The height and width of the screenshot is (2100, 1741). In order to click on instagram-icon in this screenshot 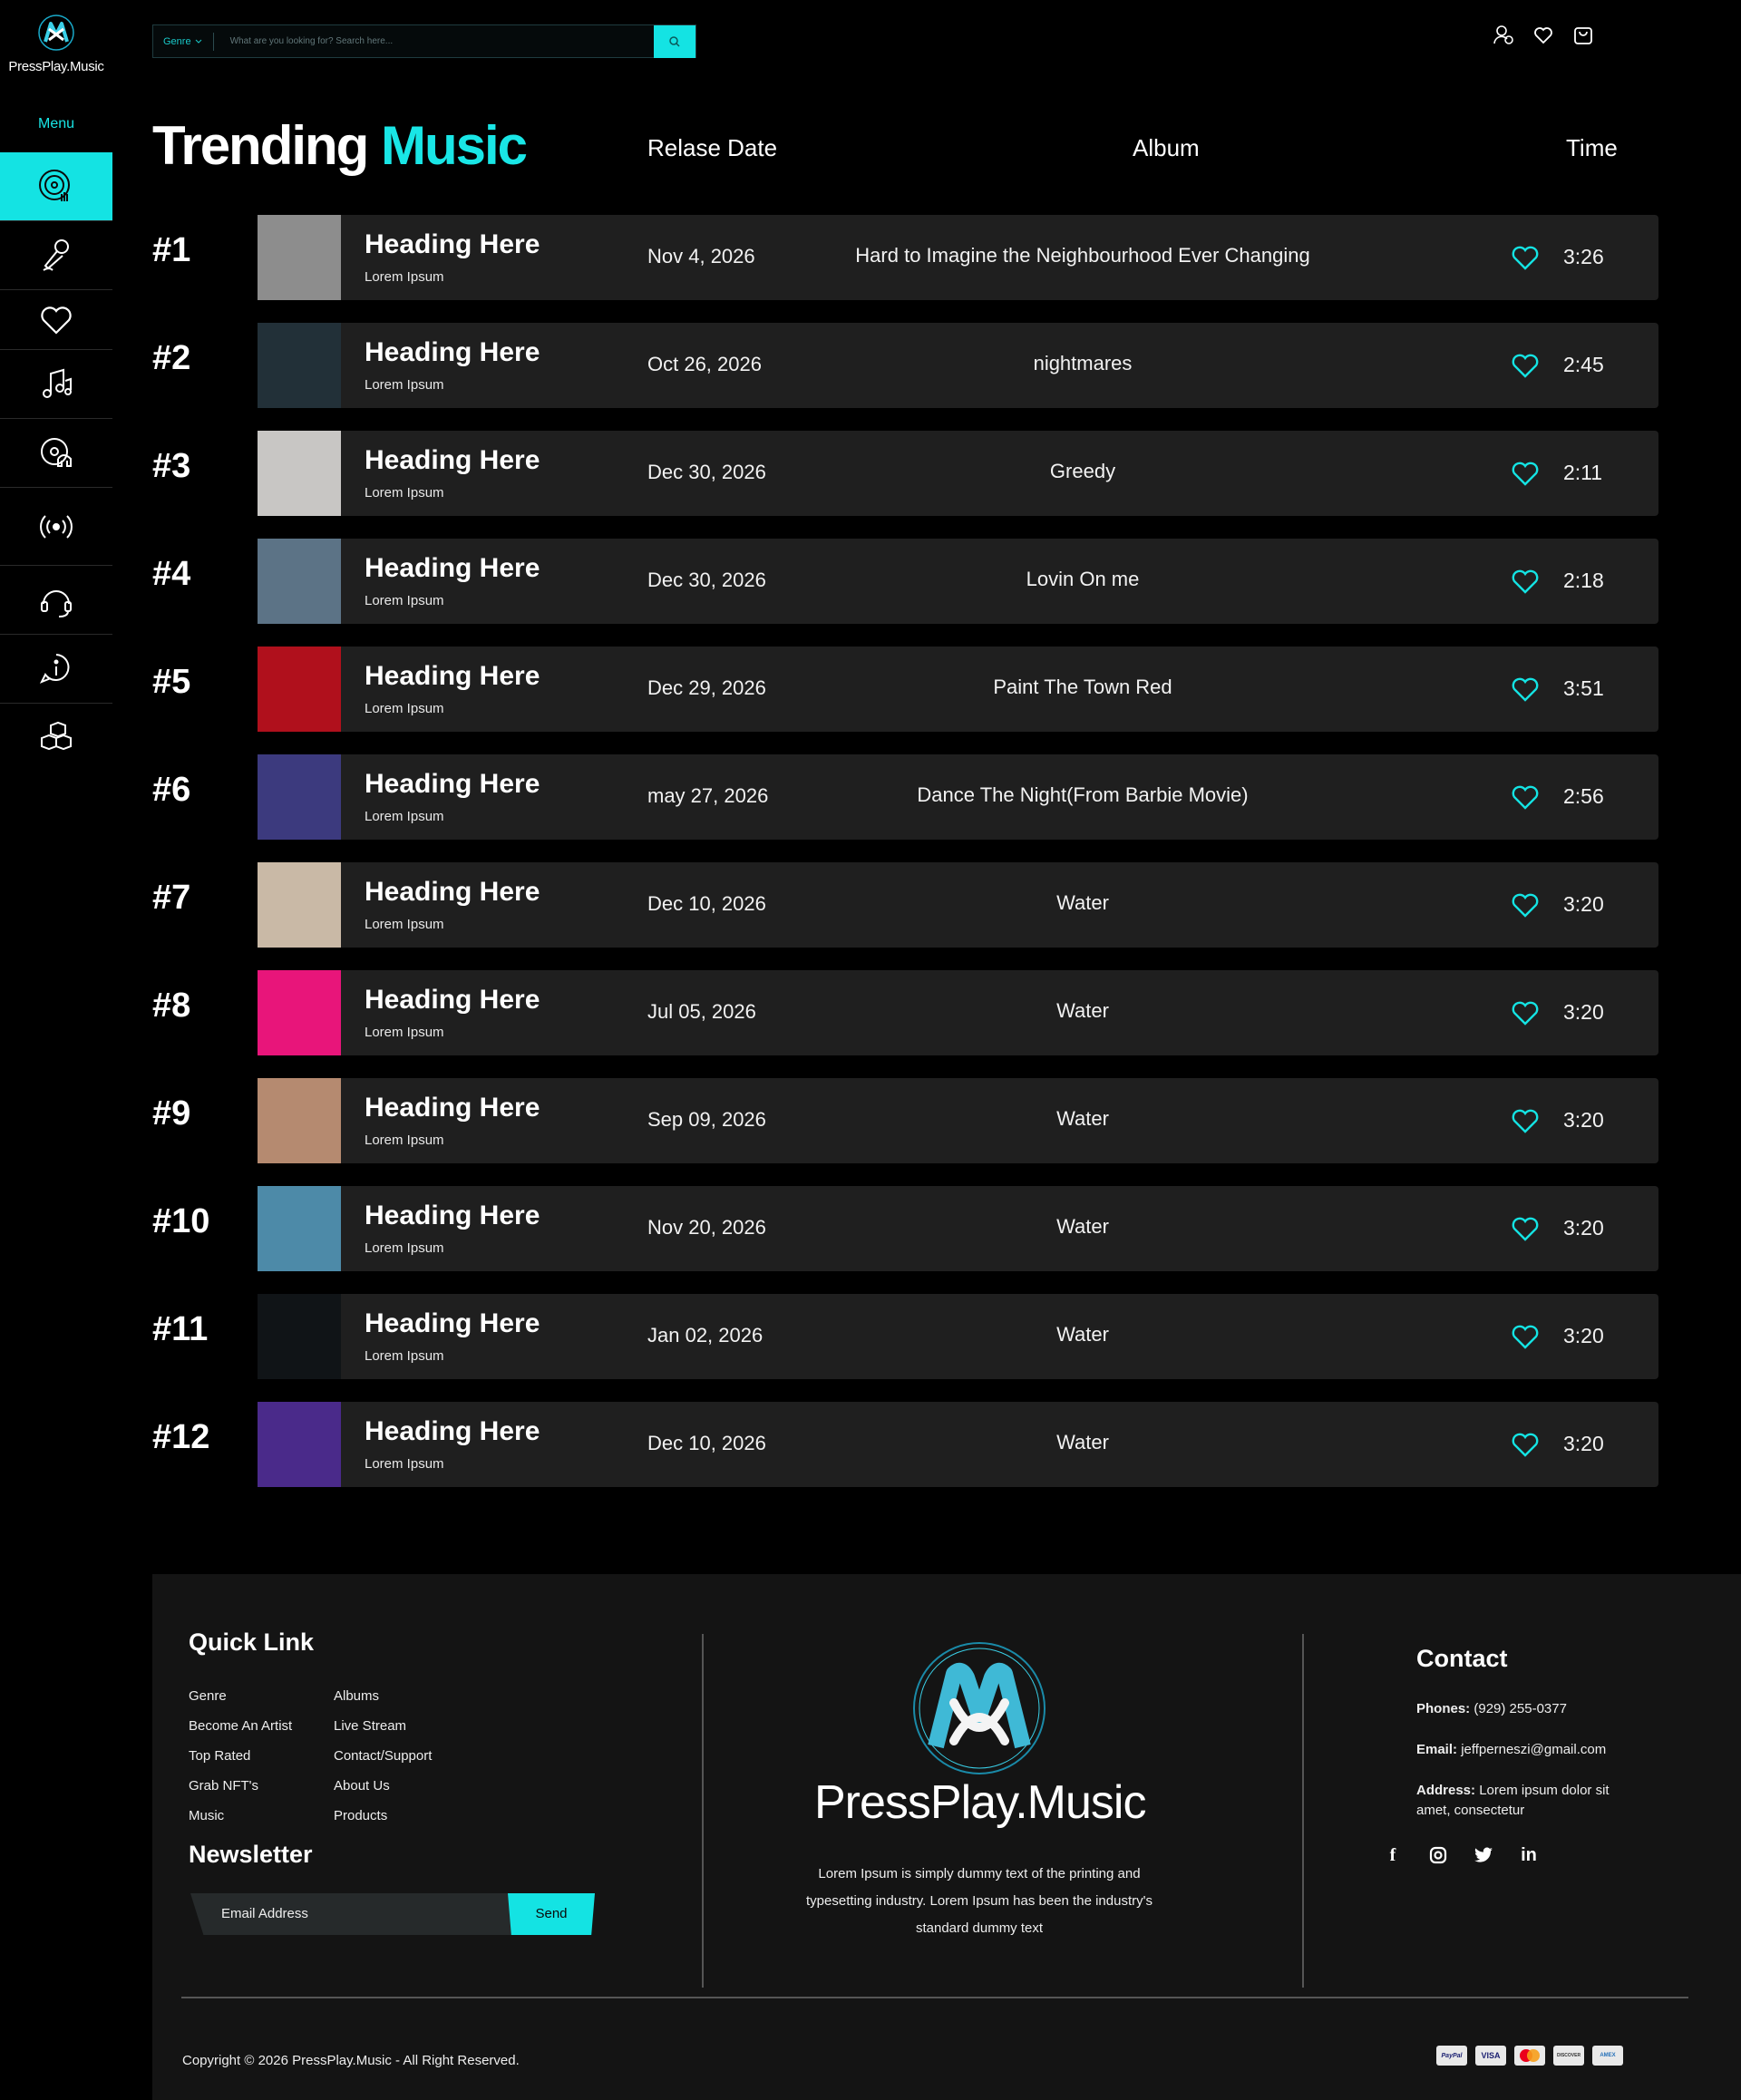, I will do `click(1438, 1855)`.